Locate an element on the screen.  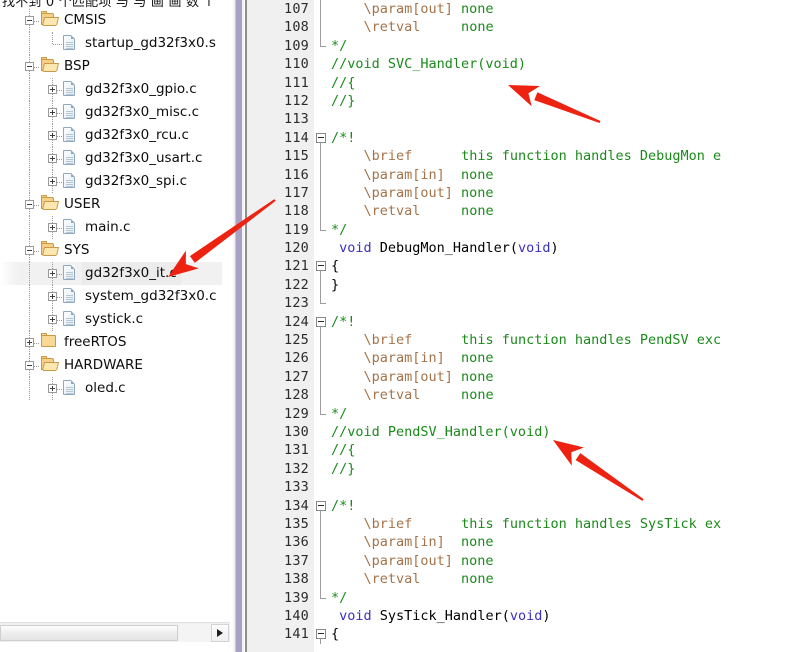
code-line: 140 void SysTick_Handler(void) is located at coordinates (526, 616).